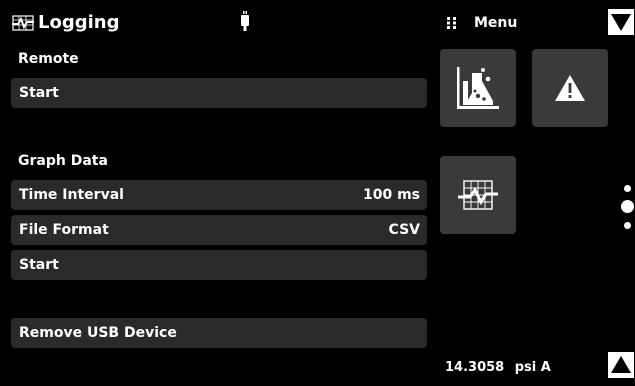 This screenshot has height=386, width=635. Describe the element at coordinates (39, 93) in the screenshot. I see `remote-start-label: Start` at that location.